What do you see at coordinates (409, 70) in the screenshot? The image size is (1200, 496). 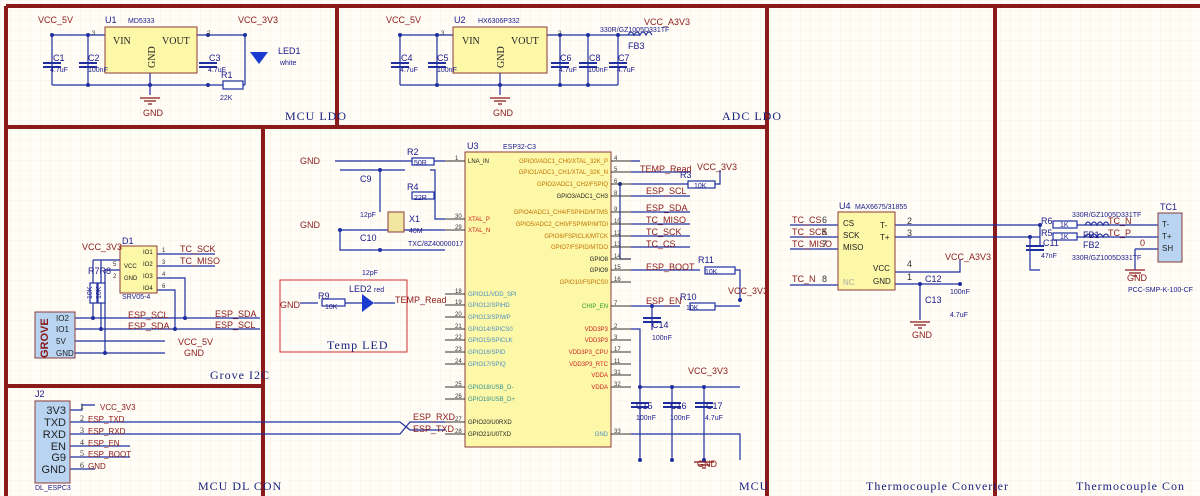 I see `c4-value: 4.7uF` at bounding box center [409, 70].